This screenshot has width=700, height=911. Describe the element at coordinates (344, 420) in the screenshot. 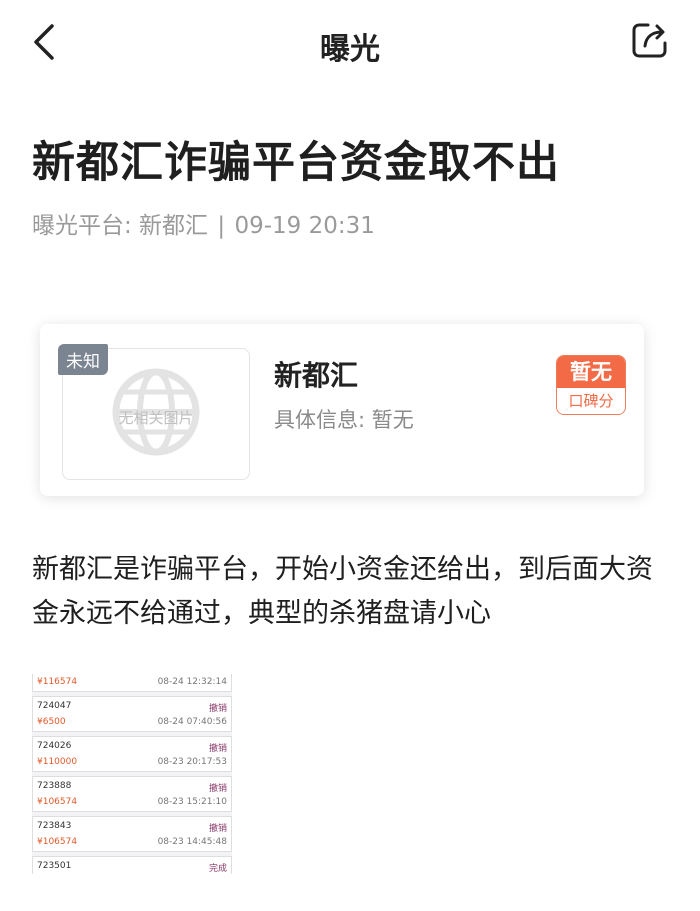

I see `platform-info: 具体信息: 暂无` at that location.